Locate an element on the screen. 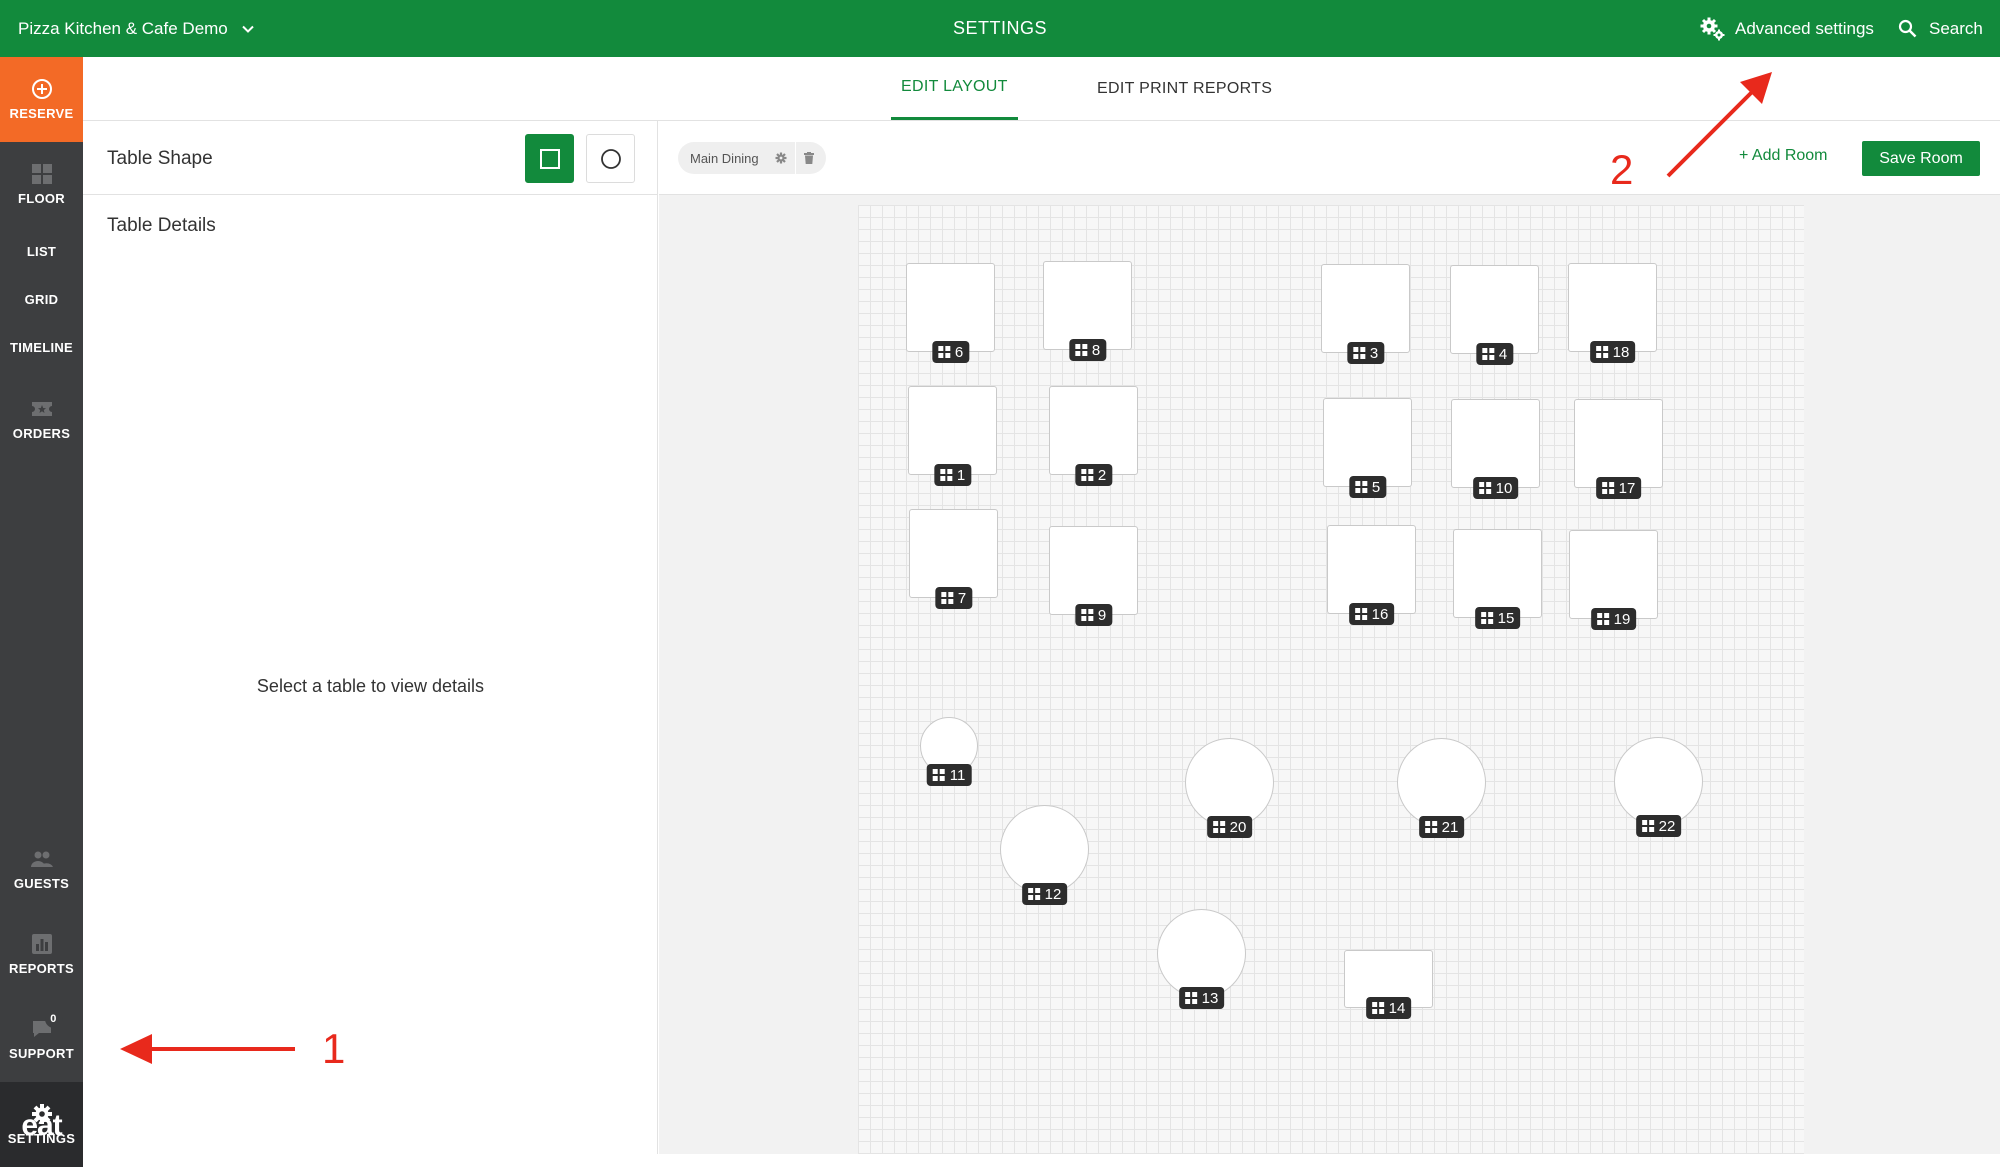 This screenshot has height=1167, width=2000. table-label: 16 is located at coordinates (1371, 614).